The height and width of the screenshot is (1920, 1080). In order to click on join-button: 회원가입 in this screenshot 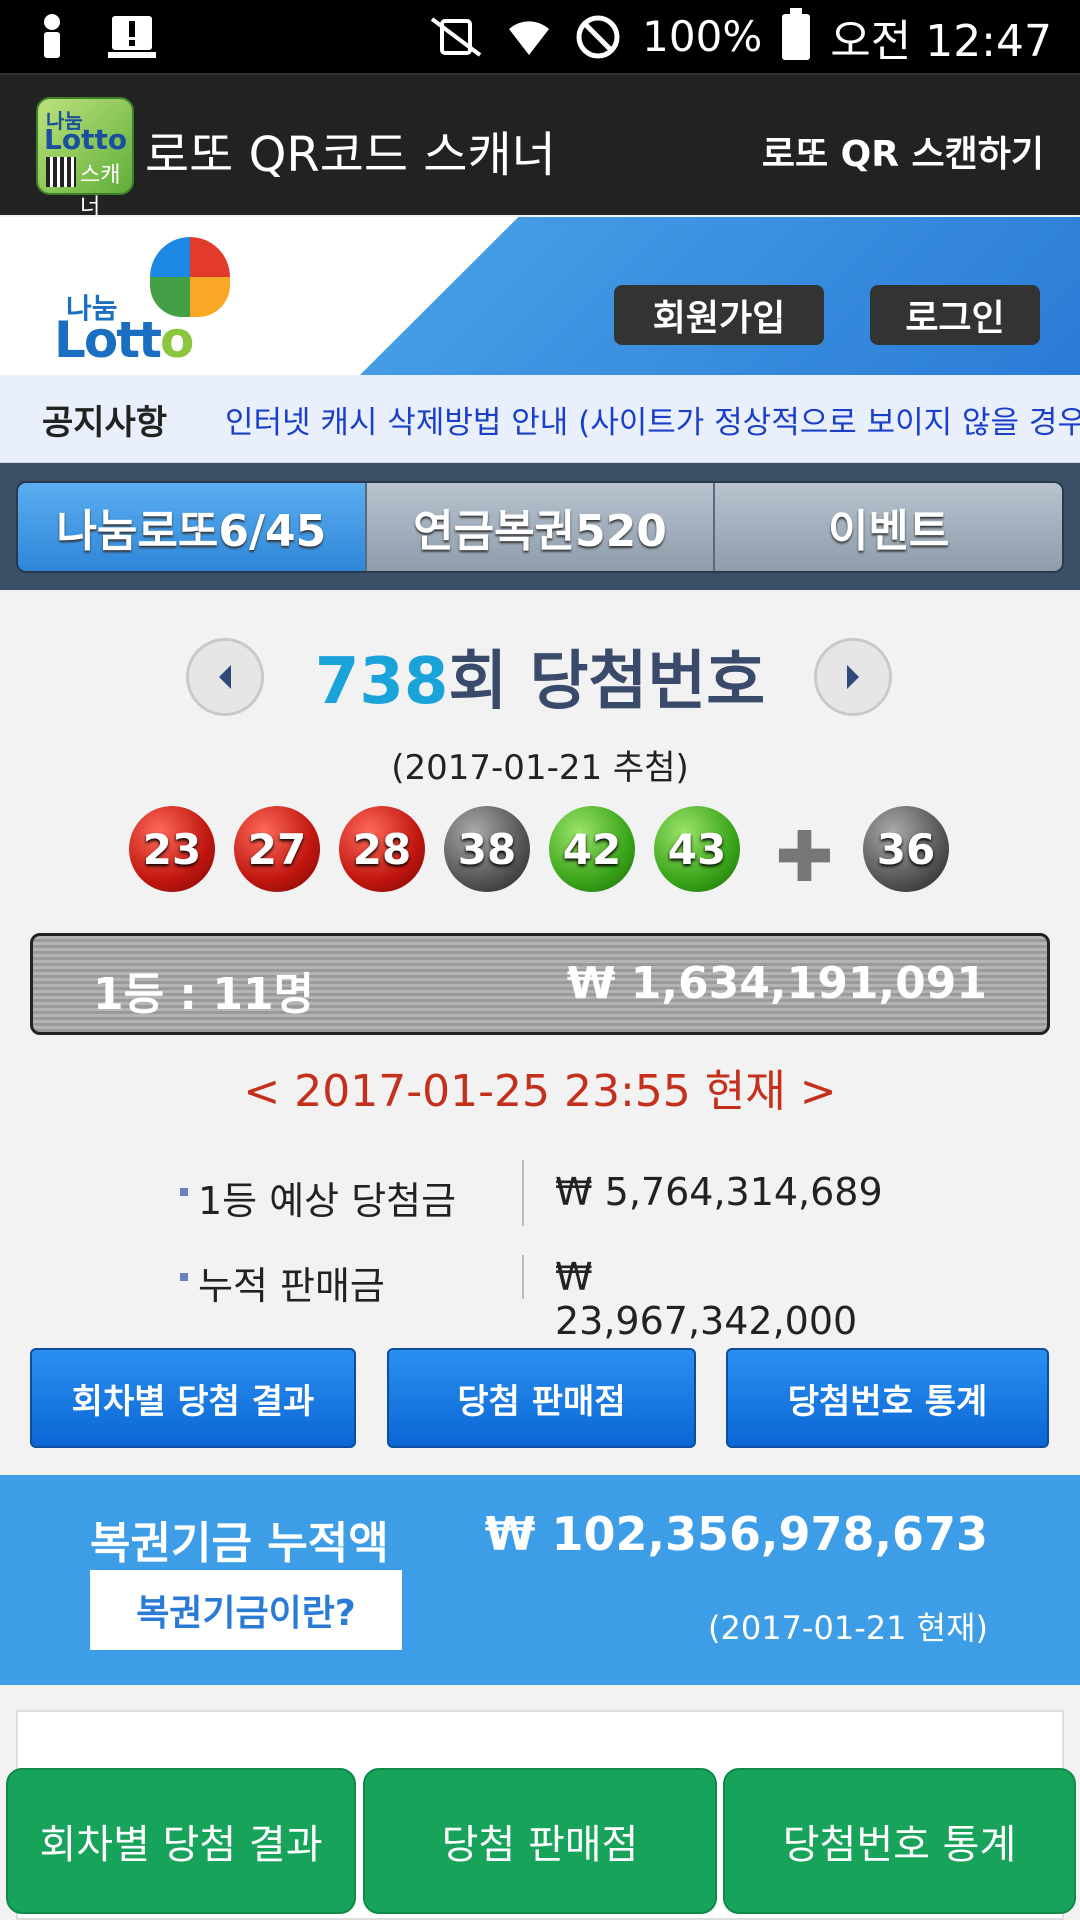, I will do `click(719, 315)`.